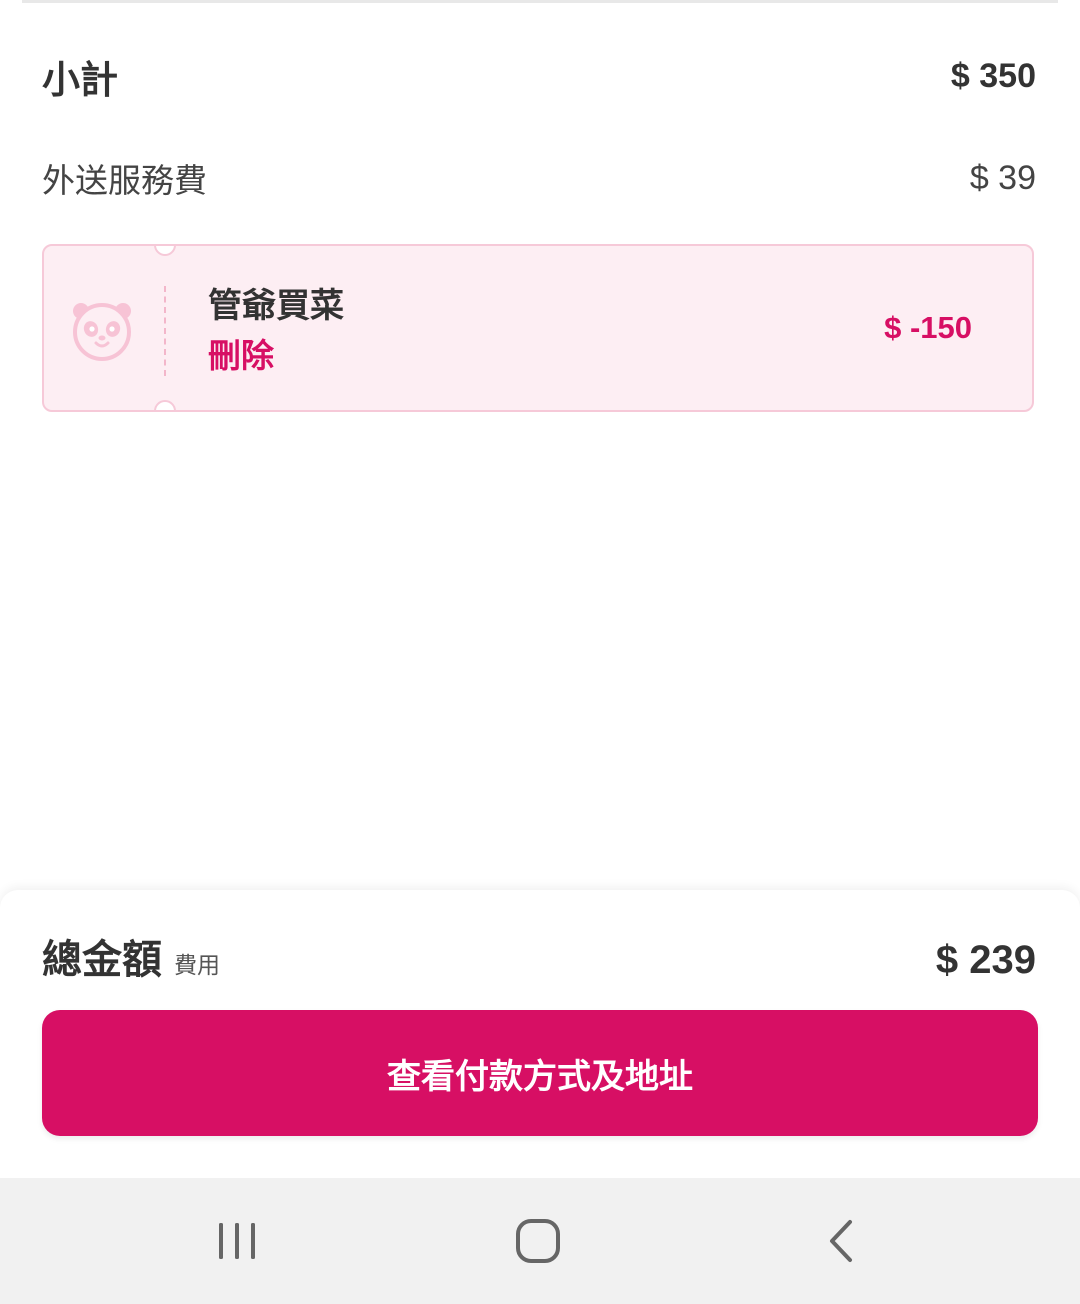 The image size is (1080, 1304). What do you see at coordinates (165, 331) in the screenshot?
I see `voucher-perforation` at bounding box center [165, 331].